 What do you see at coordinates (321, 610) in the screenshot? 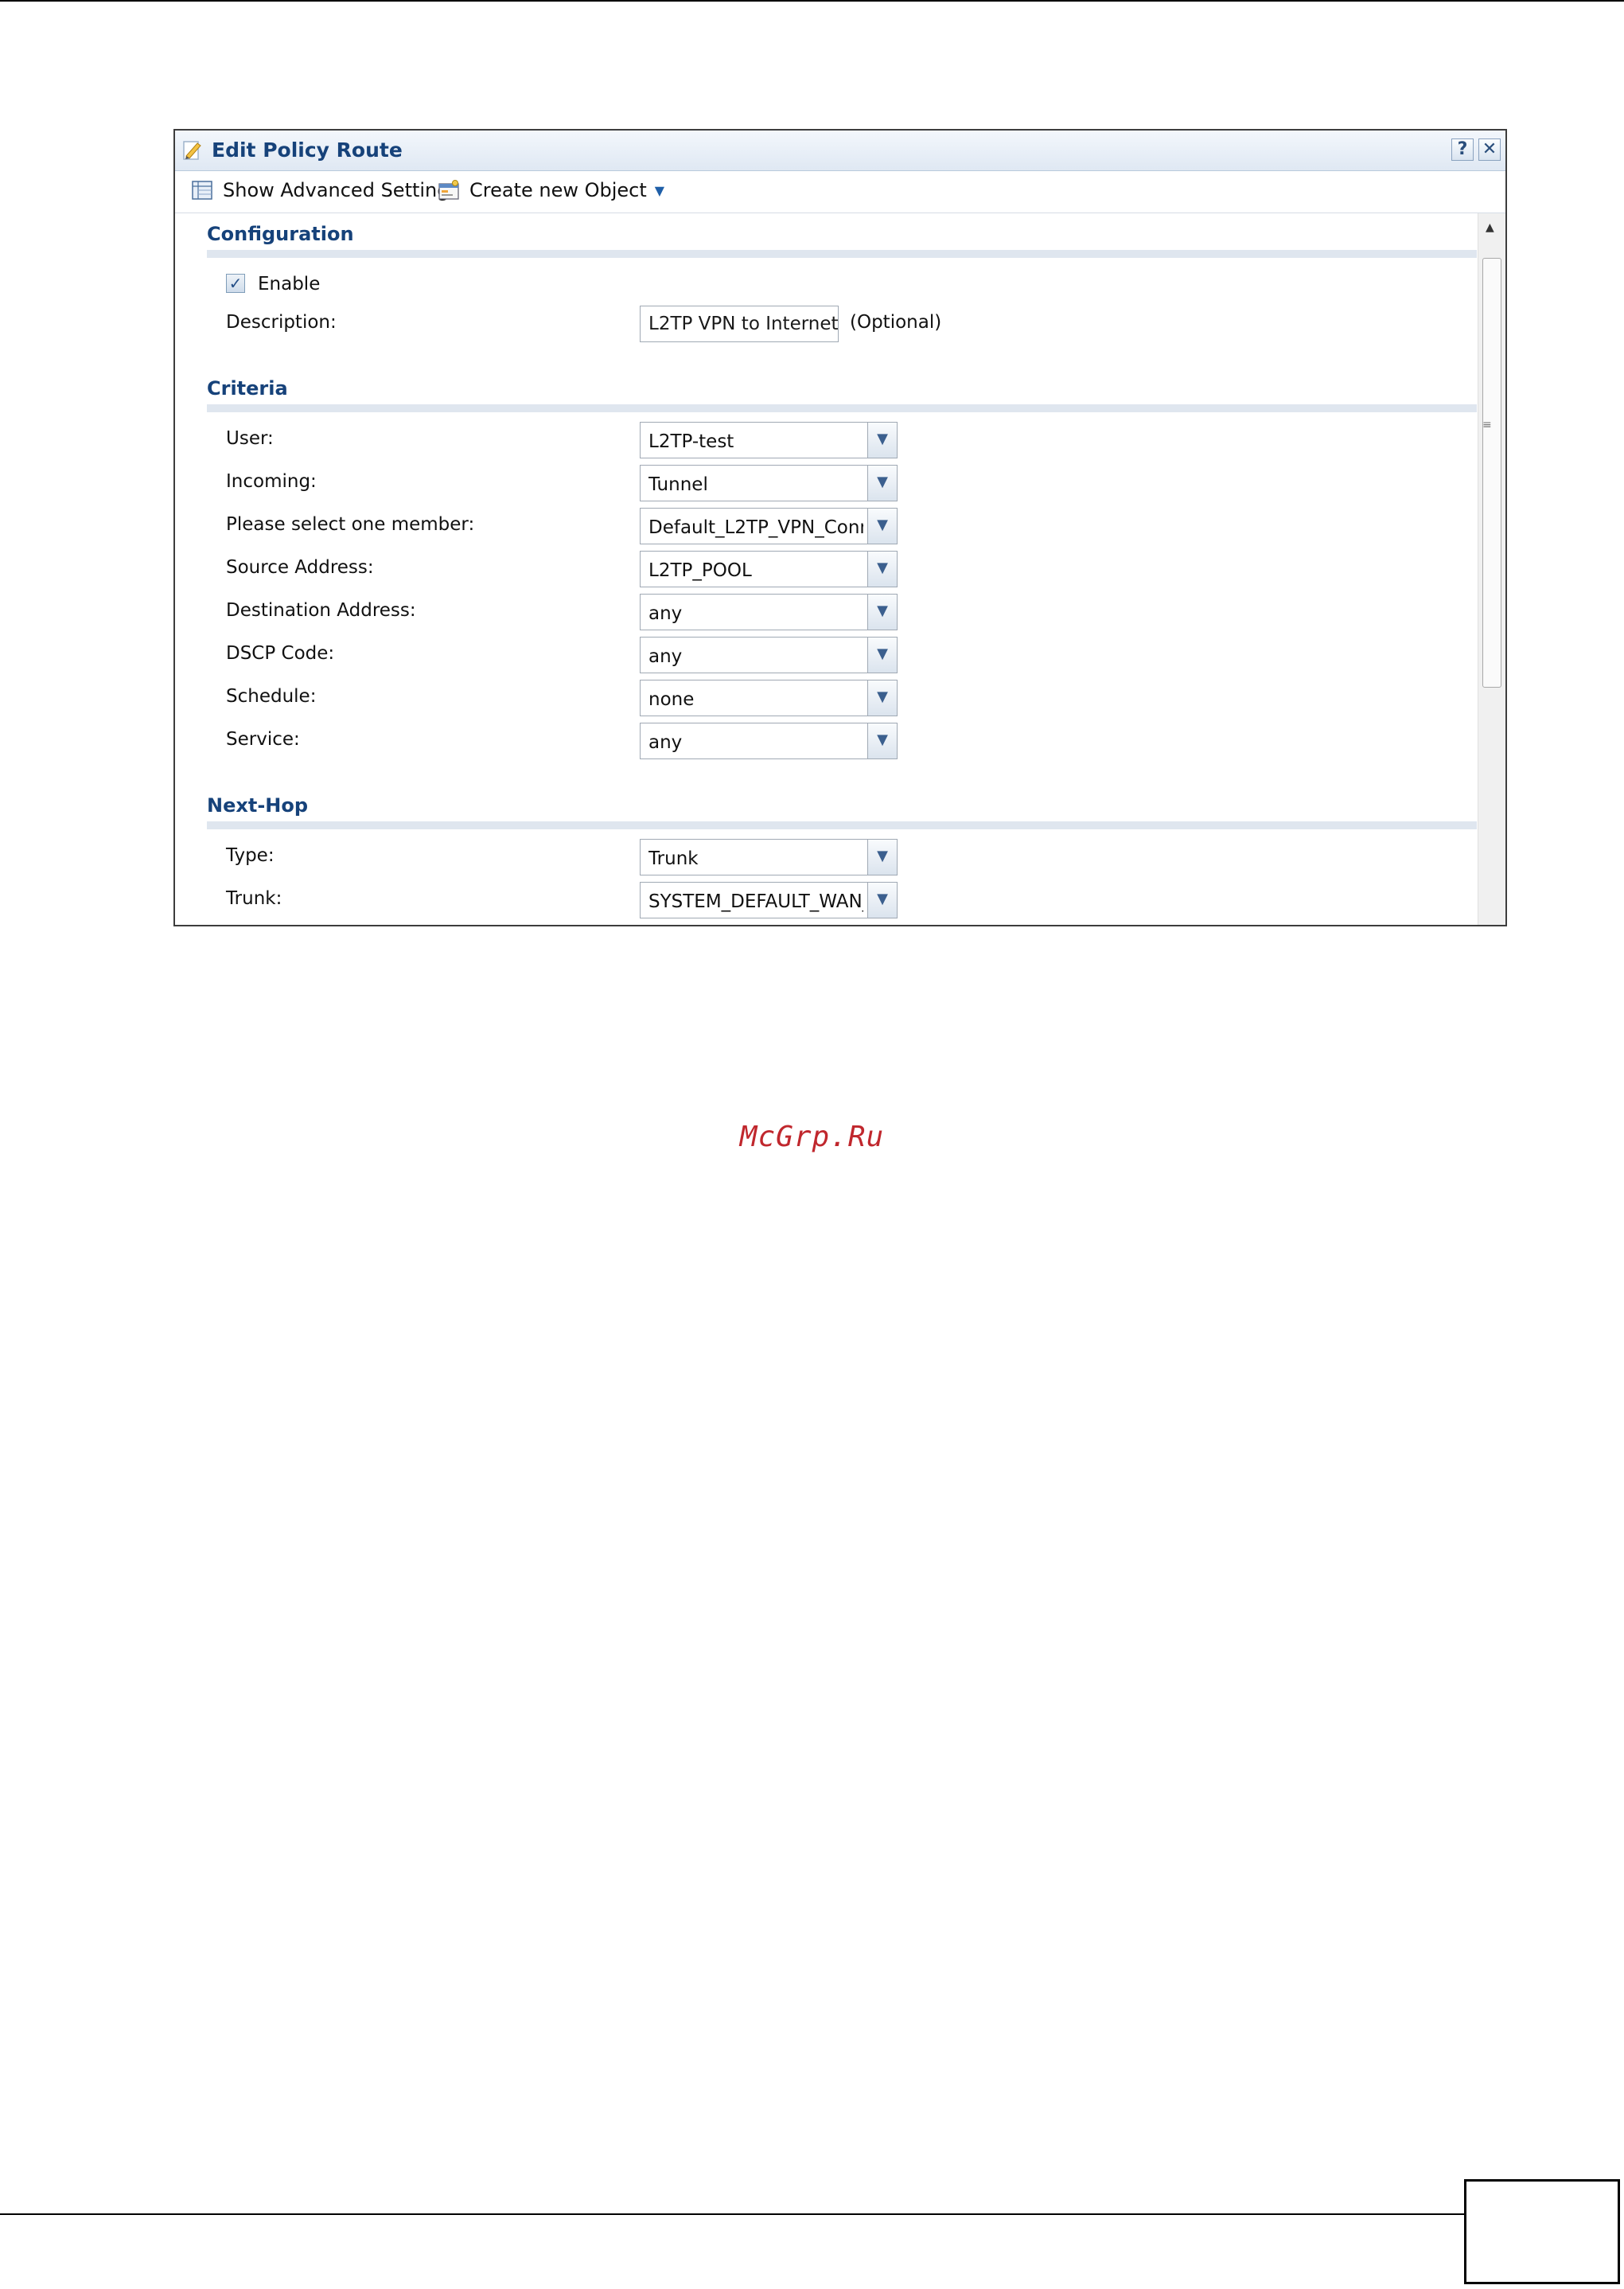
I see `destination-address-label: Destination Address:` at bounding box center [321, 610].